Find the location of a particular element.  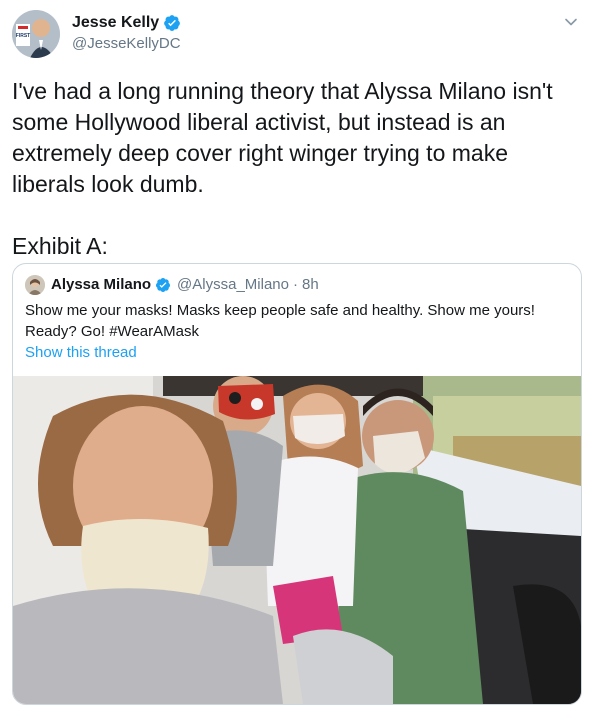

quoted-avatar-image is located at coordinates (35, 285).